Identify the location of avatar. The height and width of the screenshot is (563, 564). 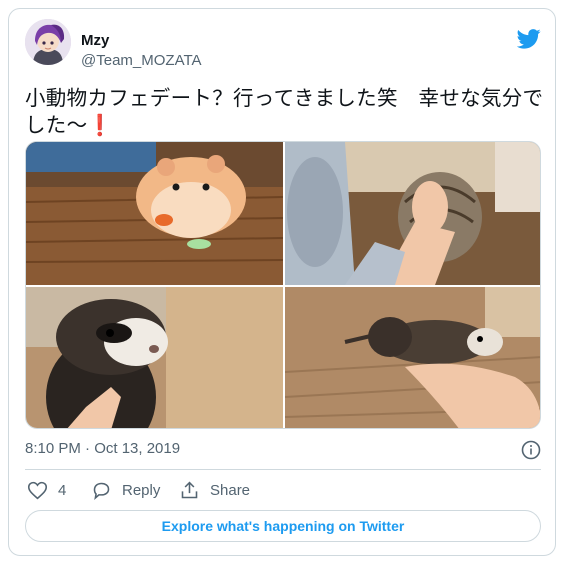
(48, 42).